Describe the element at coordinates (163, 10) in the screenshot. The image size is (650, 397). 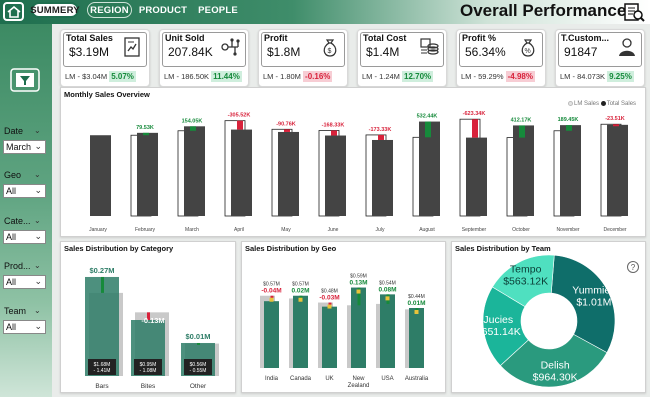
I see `tab-product: PRODUCT` at that location.